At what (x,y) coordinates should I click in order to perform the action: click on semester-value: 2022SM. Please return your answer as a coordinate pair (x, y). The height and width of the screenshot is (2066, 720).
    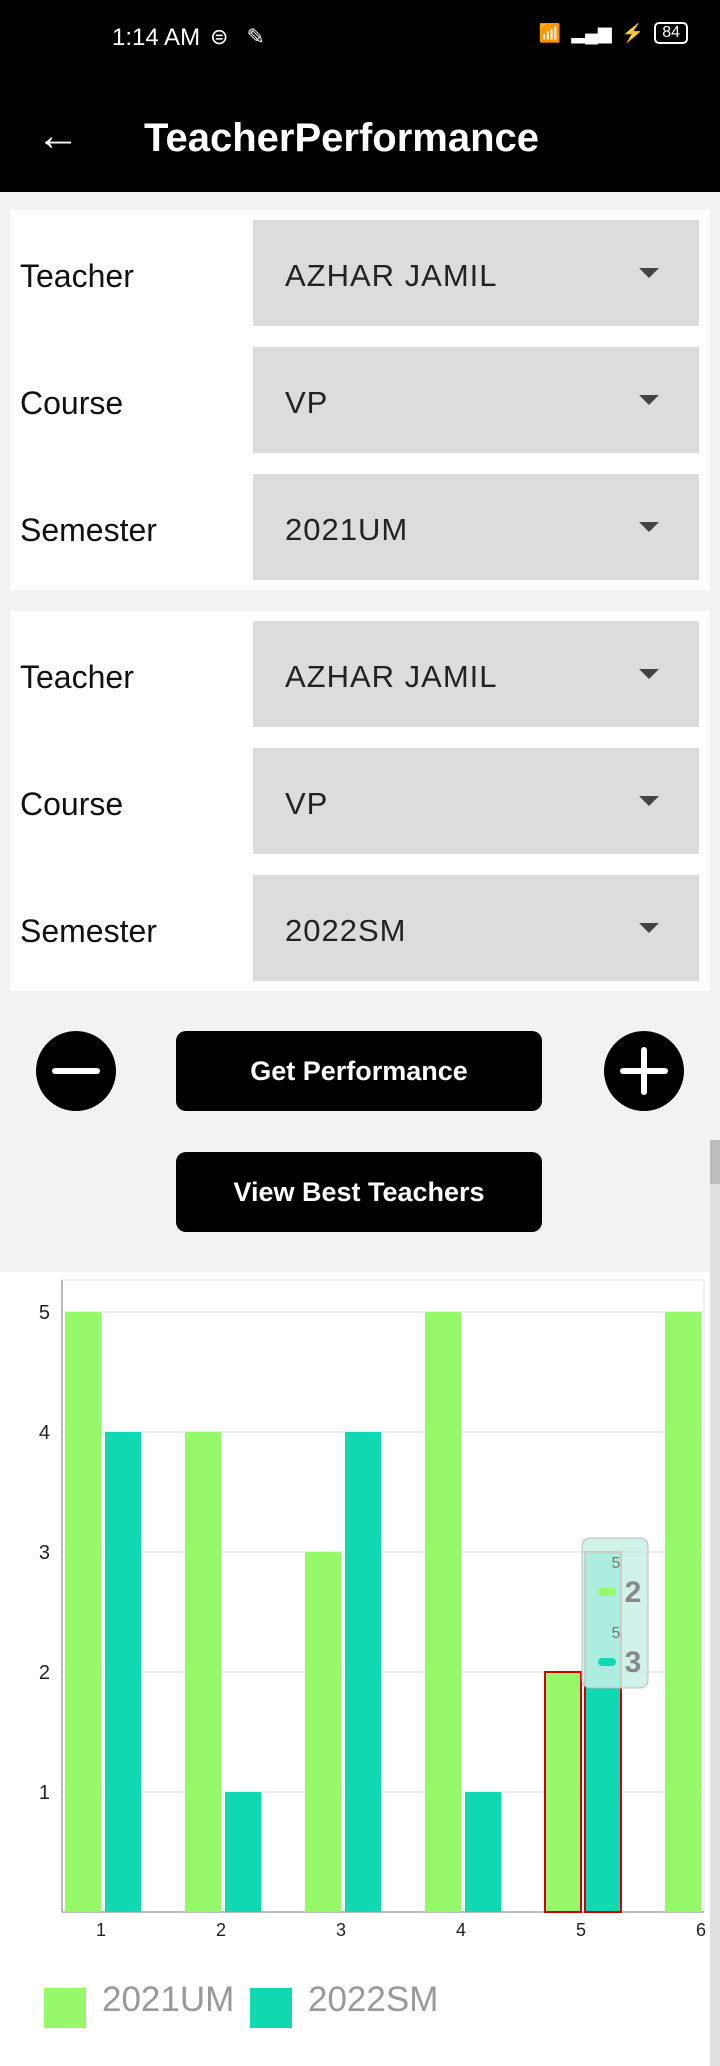
    Looking at the image, I should click on (346, 930).